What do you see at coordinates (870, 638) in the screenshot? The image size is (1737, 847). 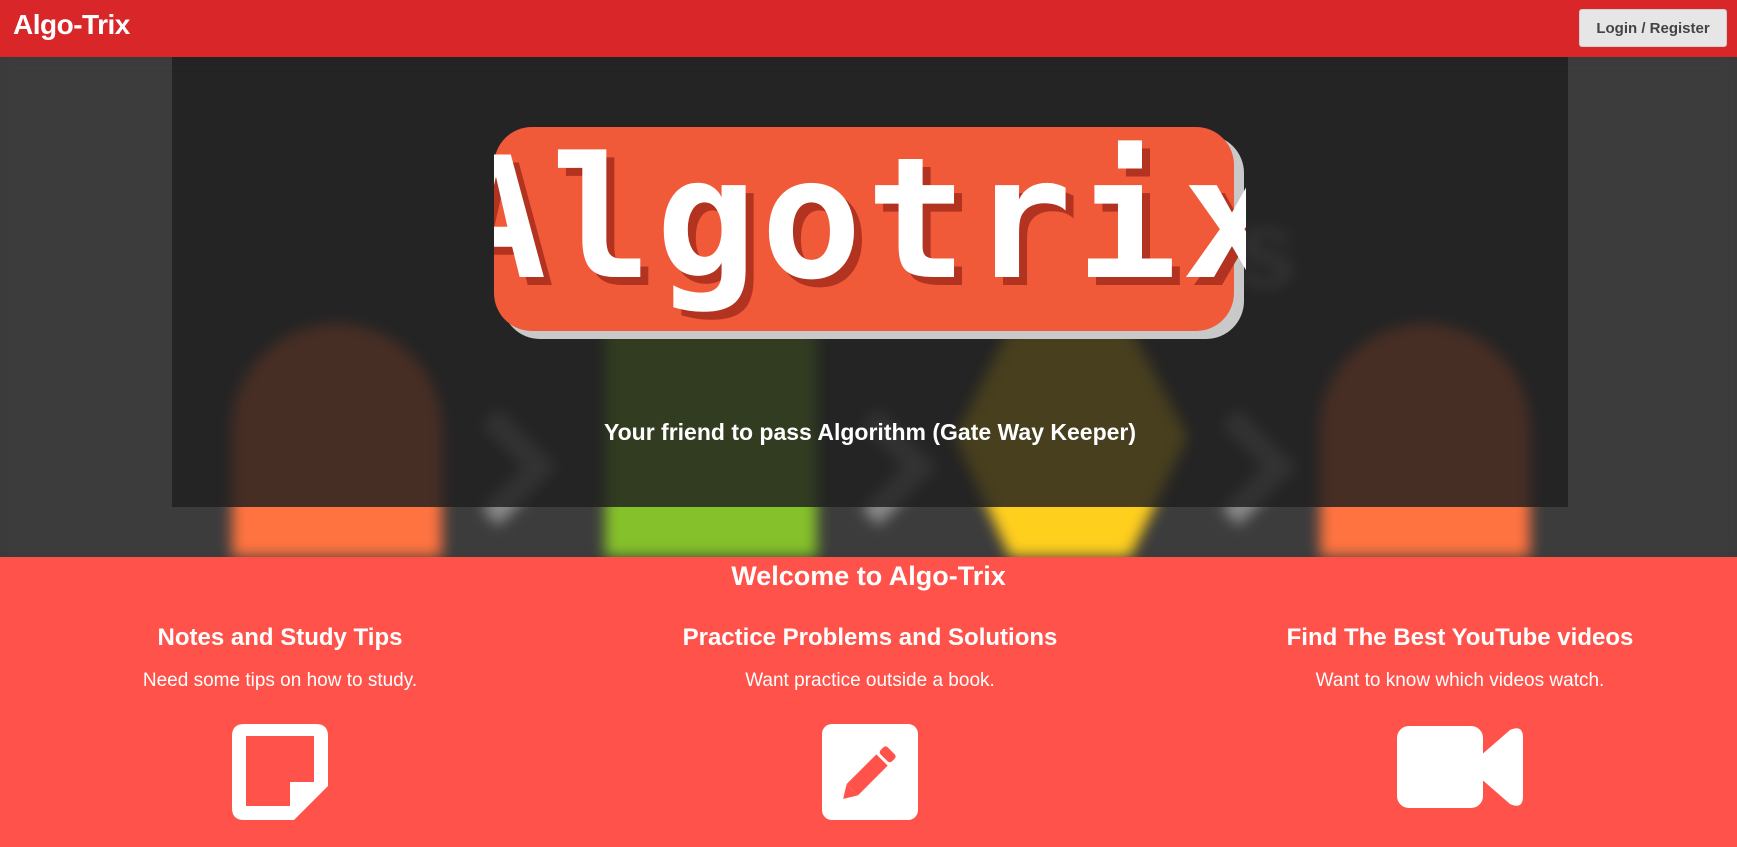 I see `feature-title: Practice Problems and Solutions` at bounding box center [870, 638].